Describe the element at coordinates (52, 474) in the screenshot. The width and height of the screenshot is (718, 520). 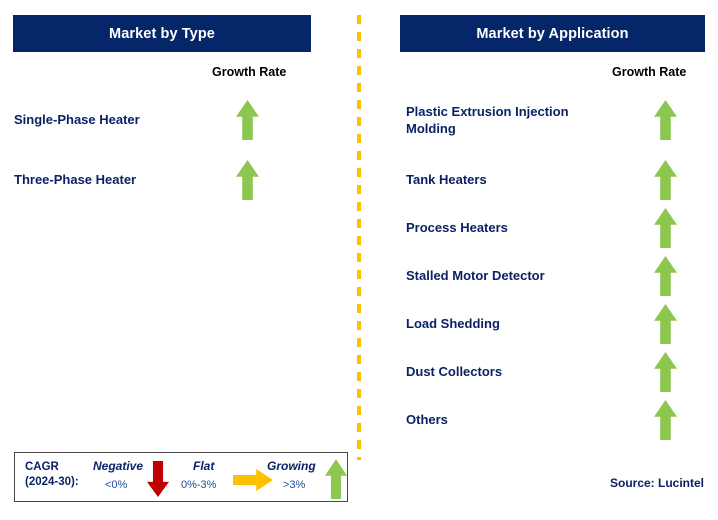
I see `legend-cagr-label: CAGR (2024-30):` at that location.